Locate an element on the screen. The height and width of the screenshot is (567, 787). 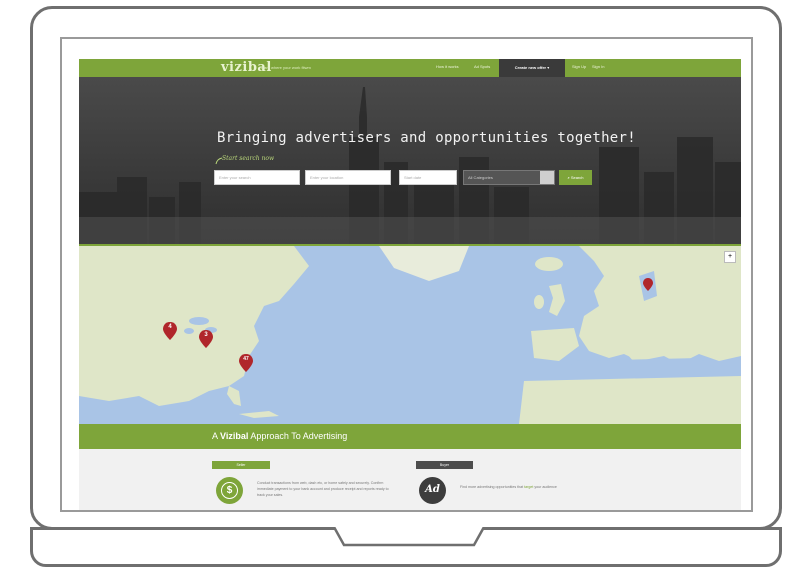
buyer-description-suffix: your audience is located at coordinates (545, 487).